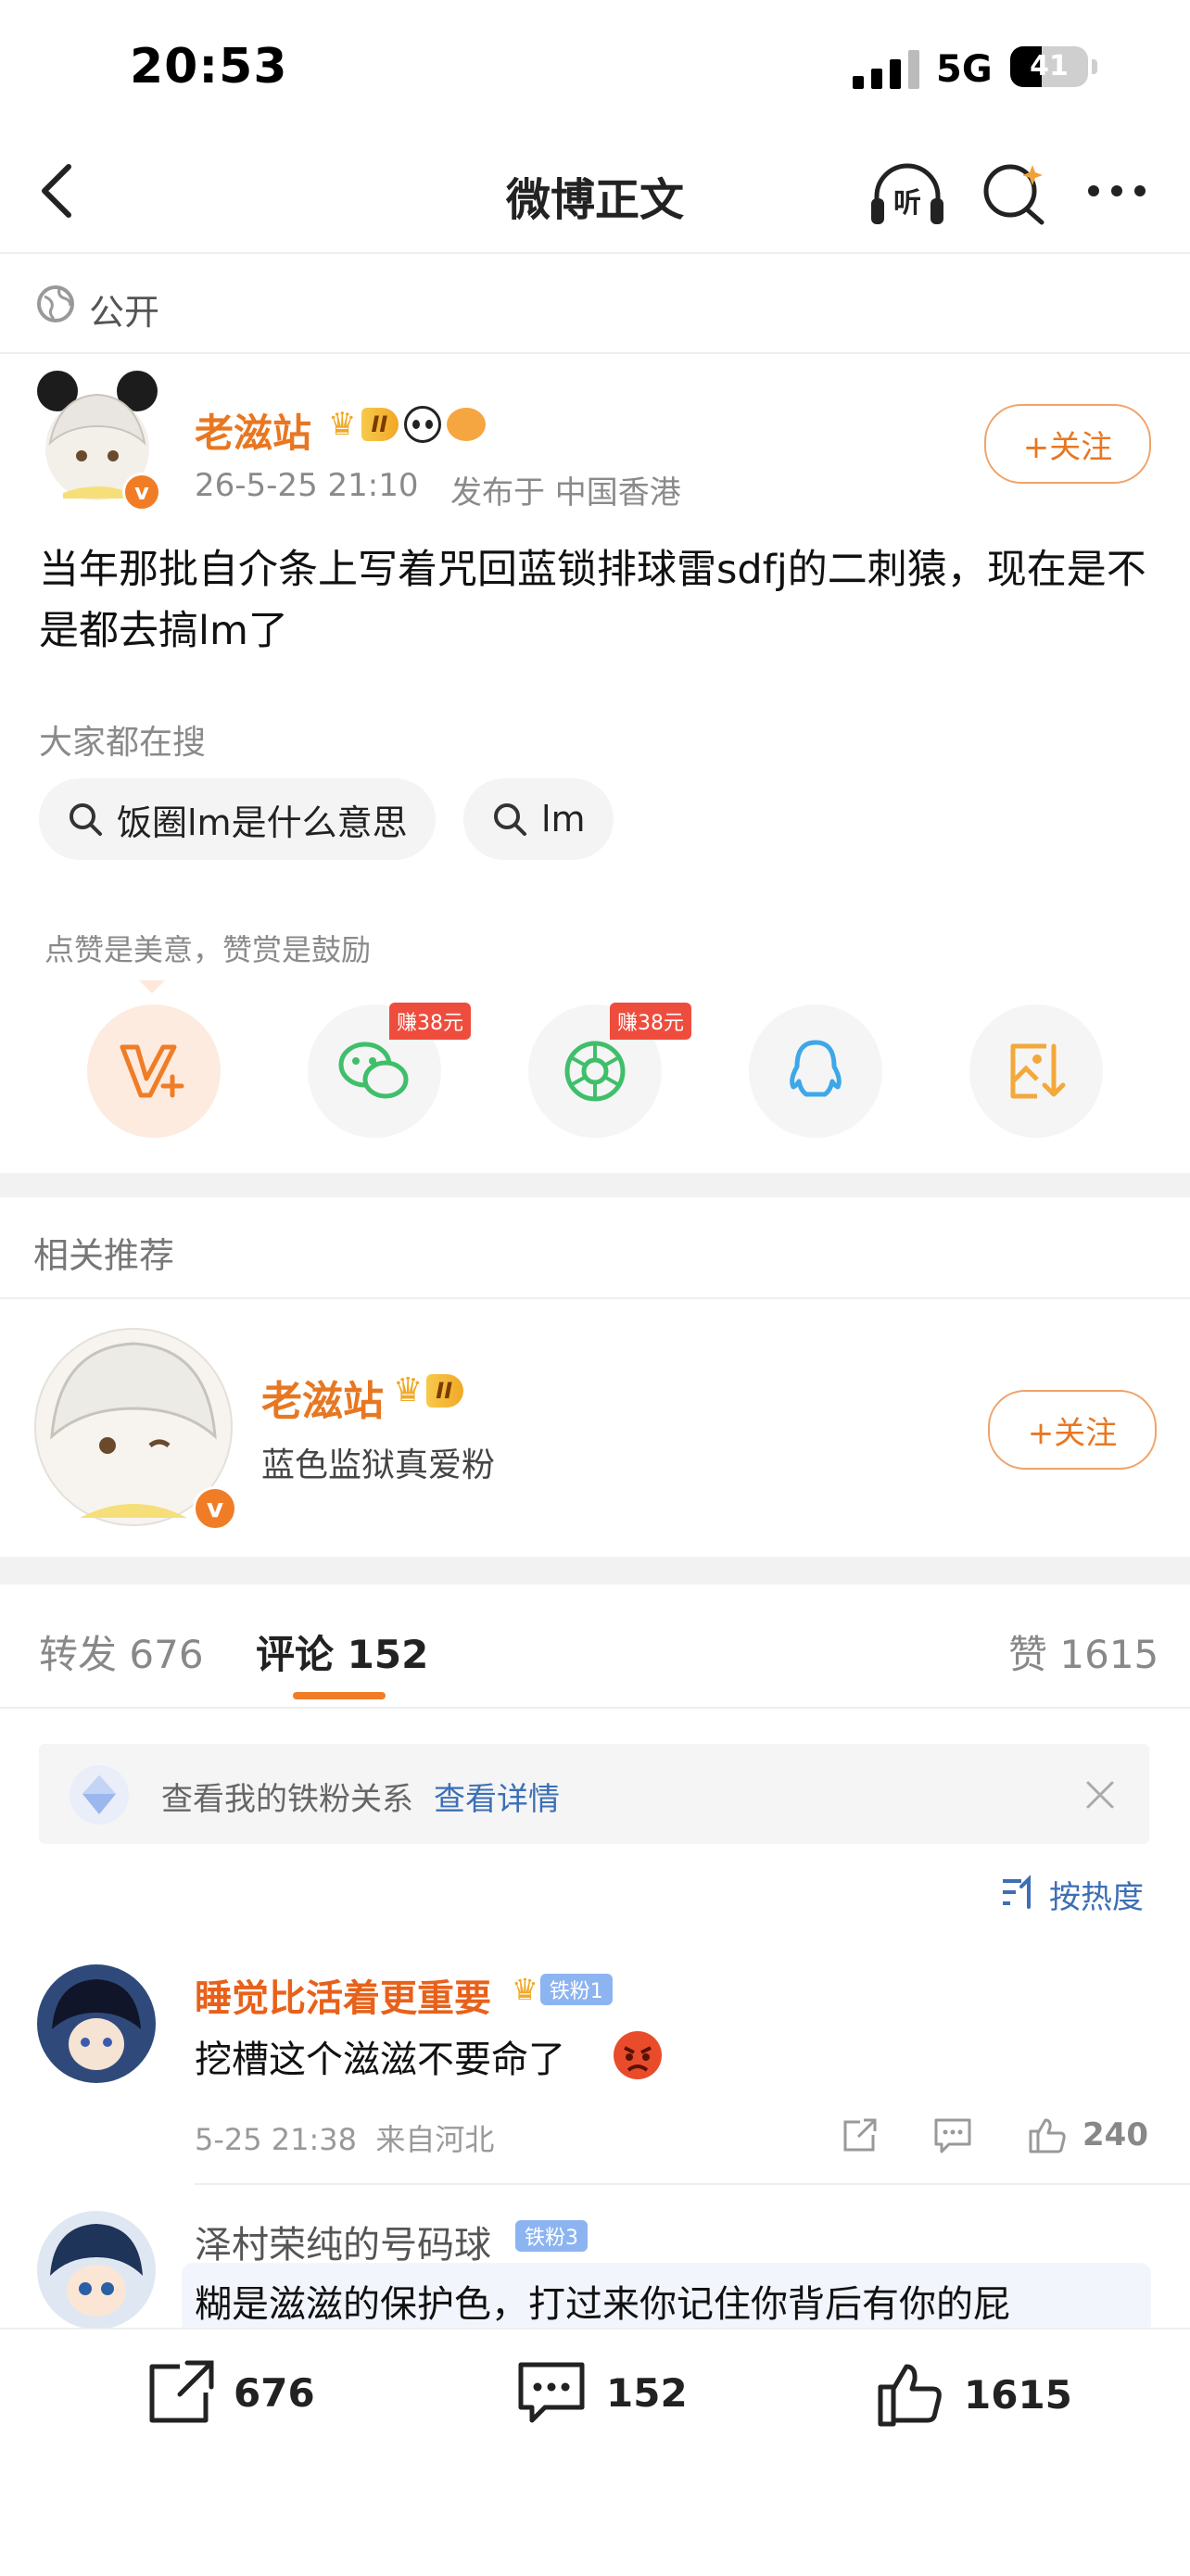  I want to click on tab-likes: 赞 1615, so click(1083, 1651).